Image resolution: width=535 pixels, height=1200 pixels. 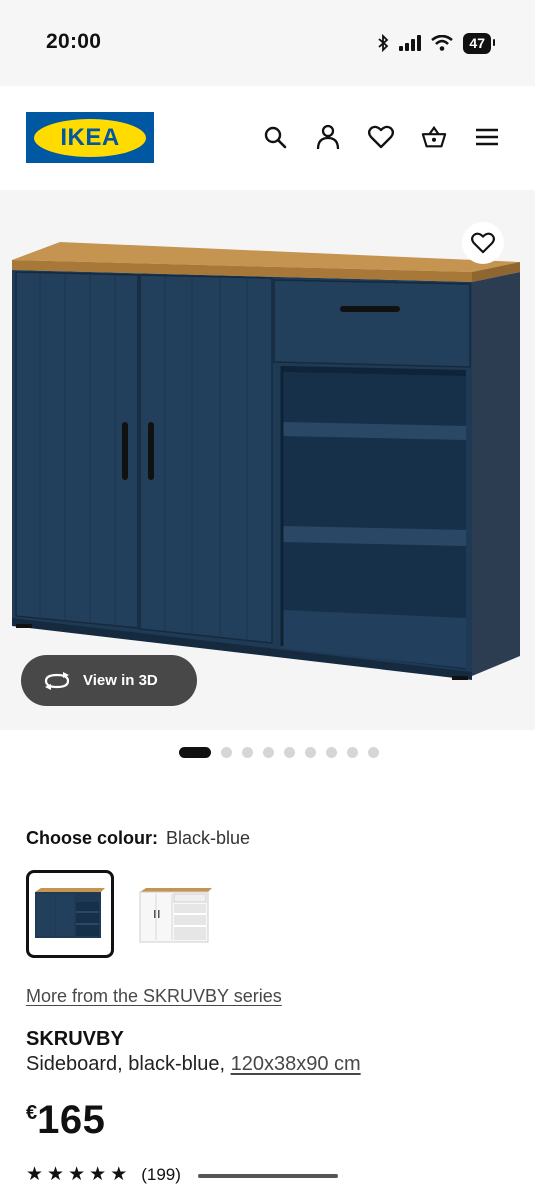 I want to click on heart-icon, so click(x=483, y=243).